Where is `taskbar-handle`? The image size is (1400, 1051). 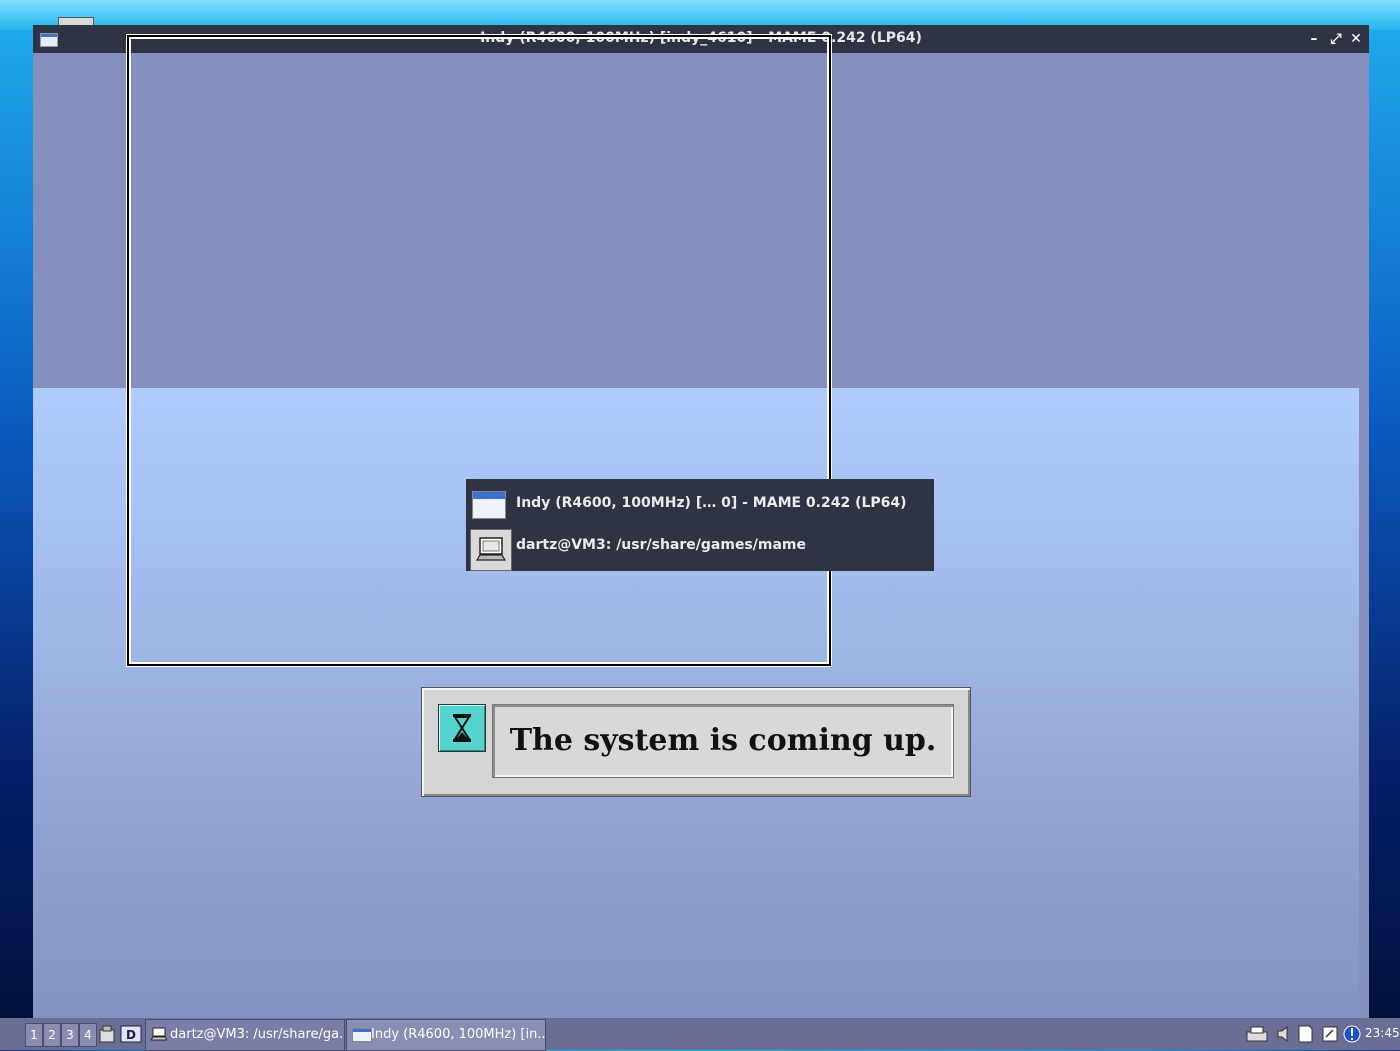 taskbar-handle is located at coordinates (12, 1034).